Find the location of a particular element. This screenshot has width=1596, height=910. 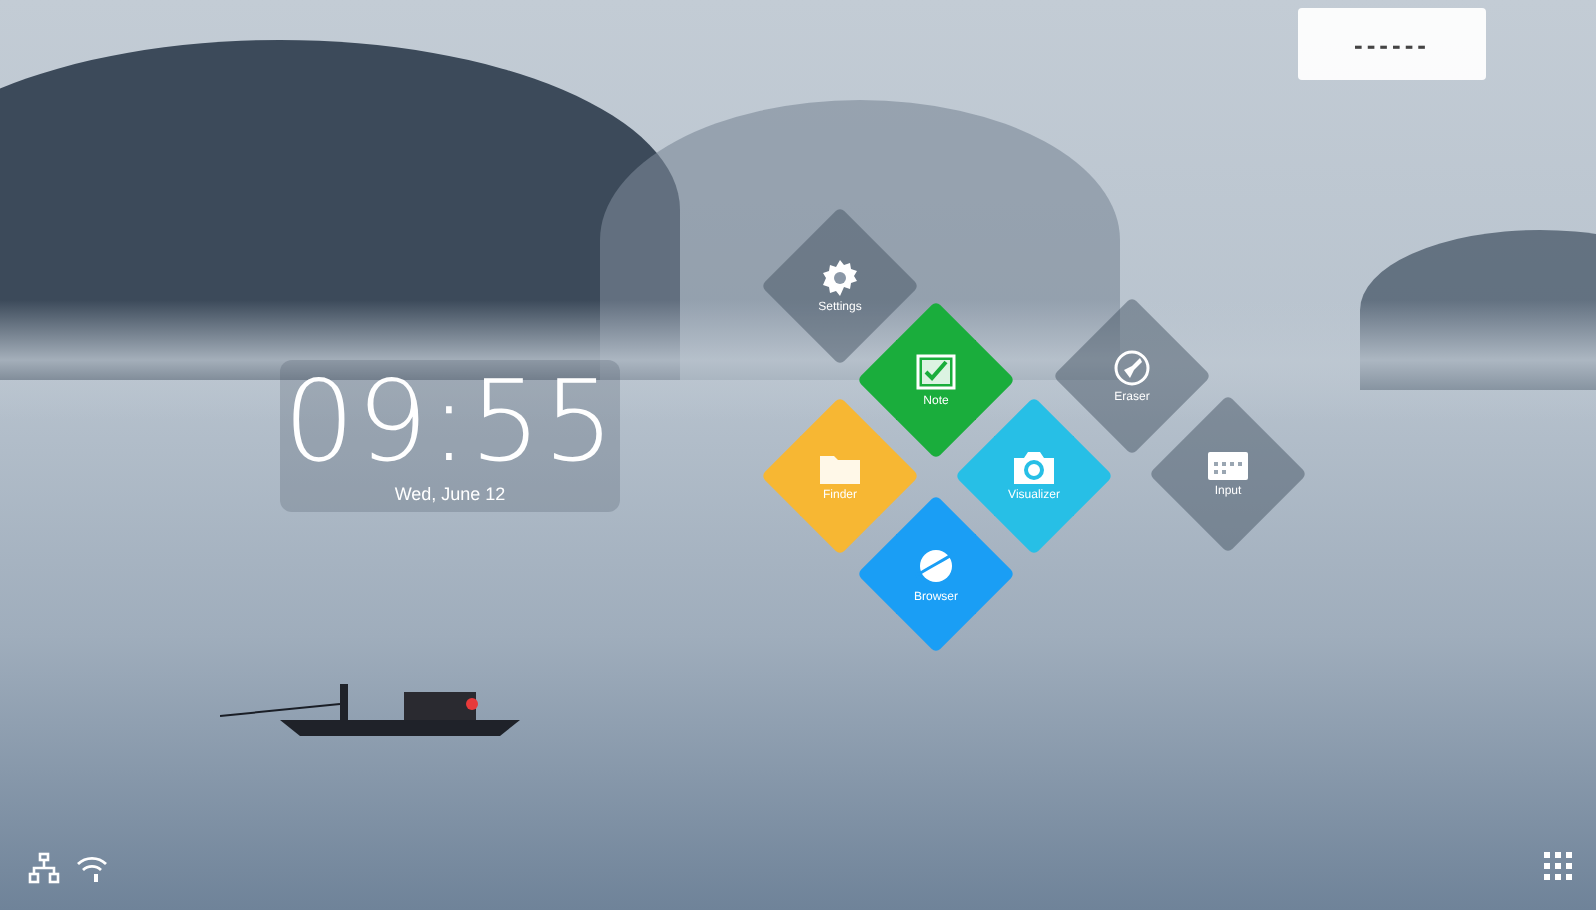

wifi-icon is located at coordinates (92, 868).